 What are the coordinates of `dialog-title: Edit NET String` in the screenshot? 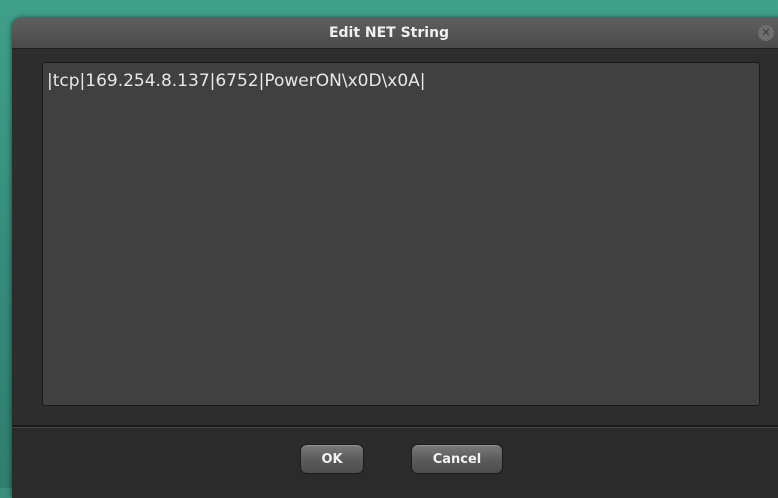 It's located at (389, 33).